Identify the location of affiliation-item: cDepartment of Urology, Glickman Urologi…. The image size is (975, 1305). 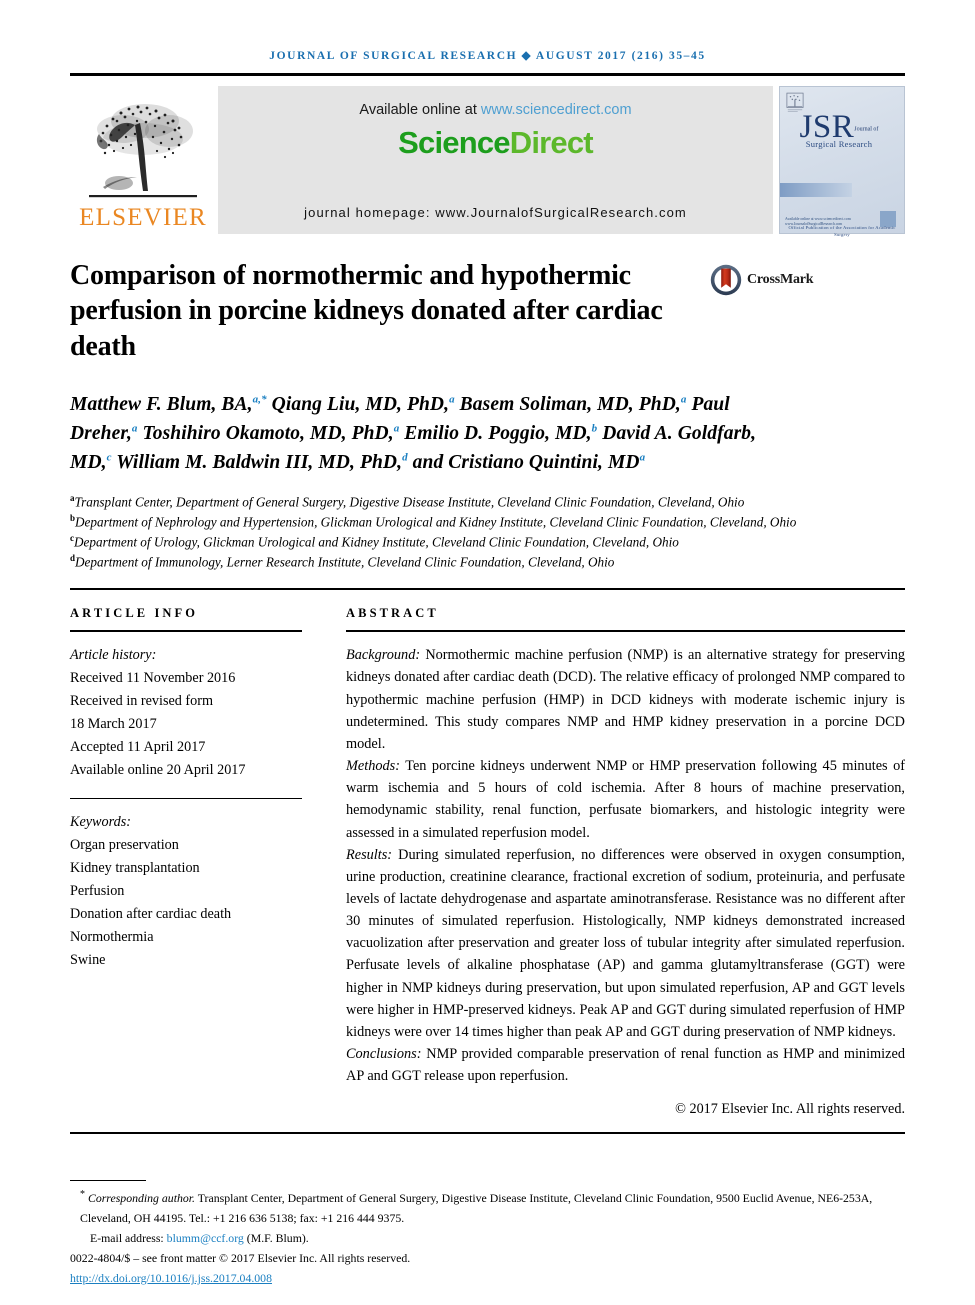
(470, 542).